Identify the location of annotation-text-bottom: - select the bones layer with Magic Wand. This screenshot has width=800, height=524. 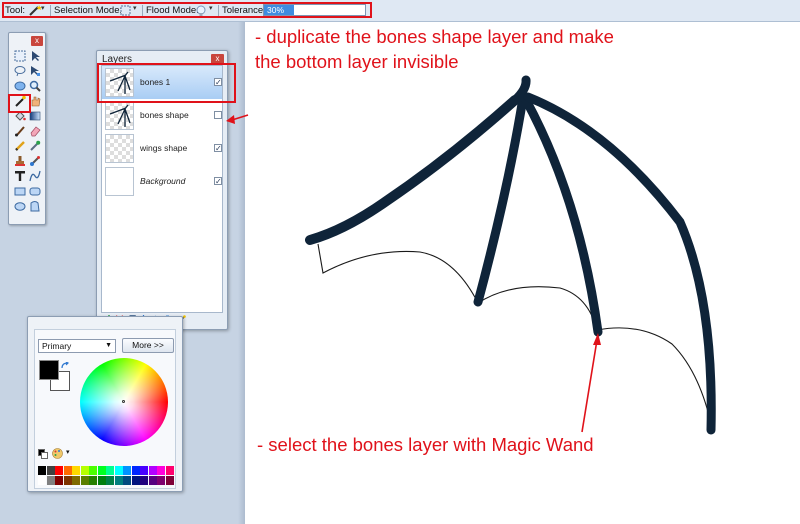
(425, 444).